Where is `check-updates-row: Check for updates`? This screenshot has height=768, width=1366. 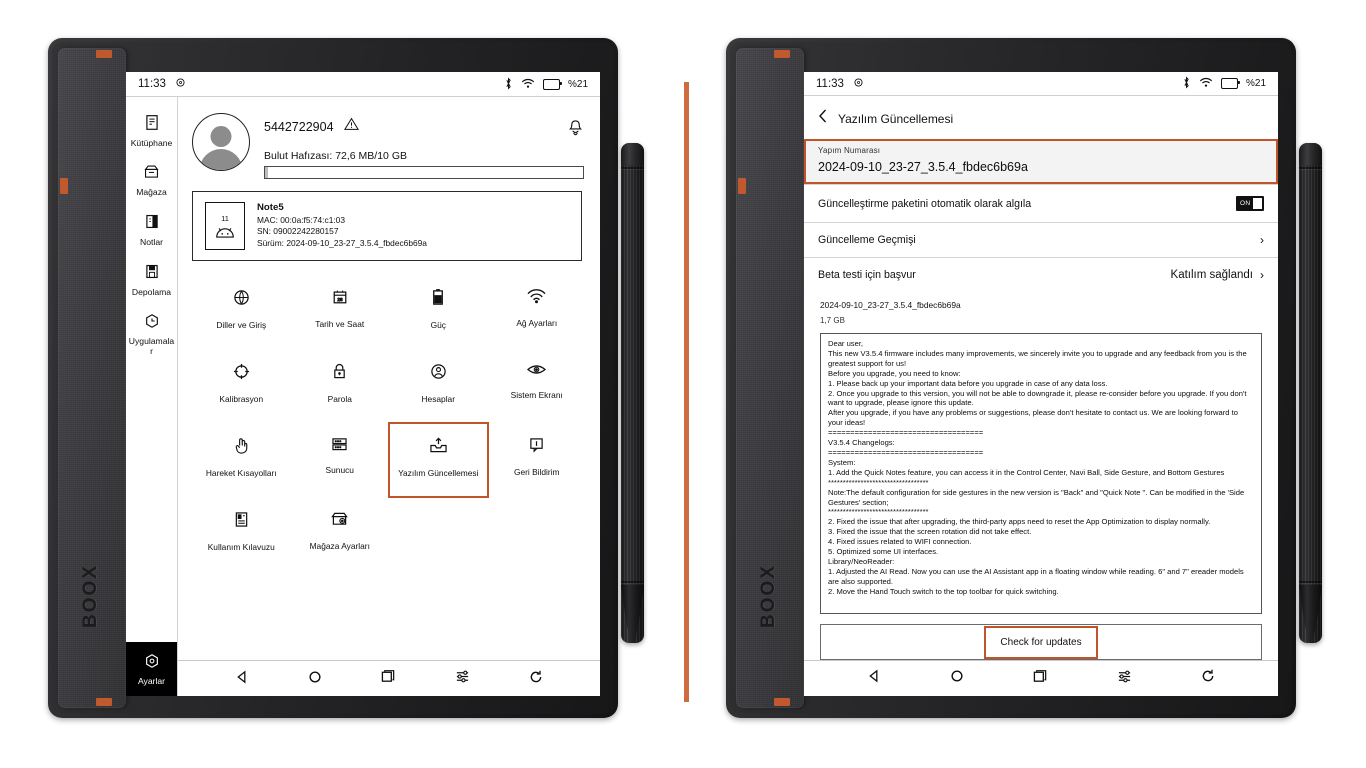 check-updates-row: Check for updates is located at coordinates (1041, 642).